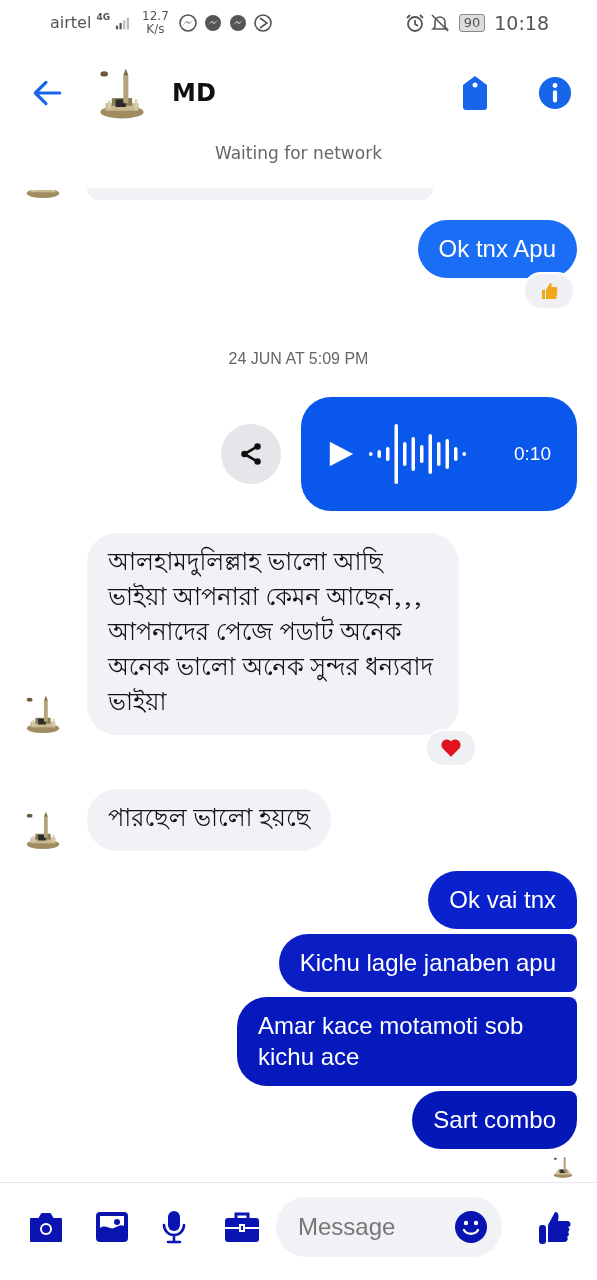 Image resolution: width=597 pixels, height=1280 pixels. I want to click on play-icon, so click(341, 454).